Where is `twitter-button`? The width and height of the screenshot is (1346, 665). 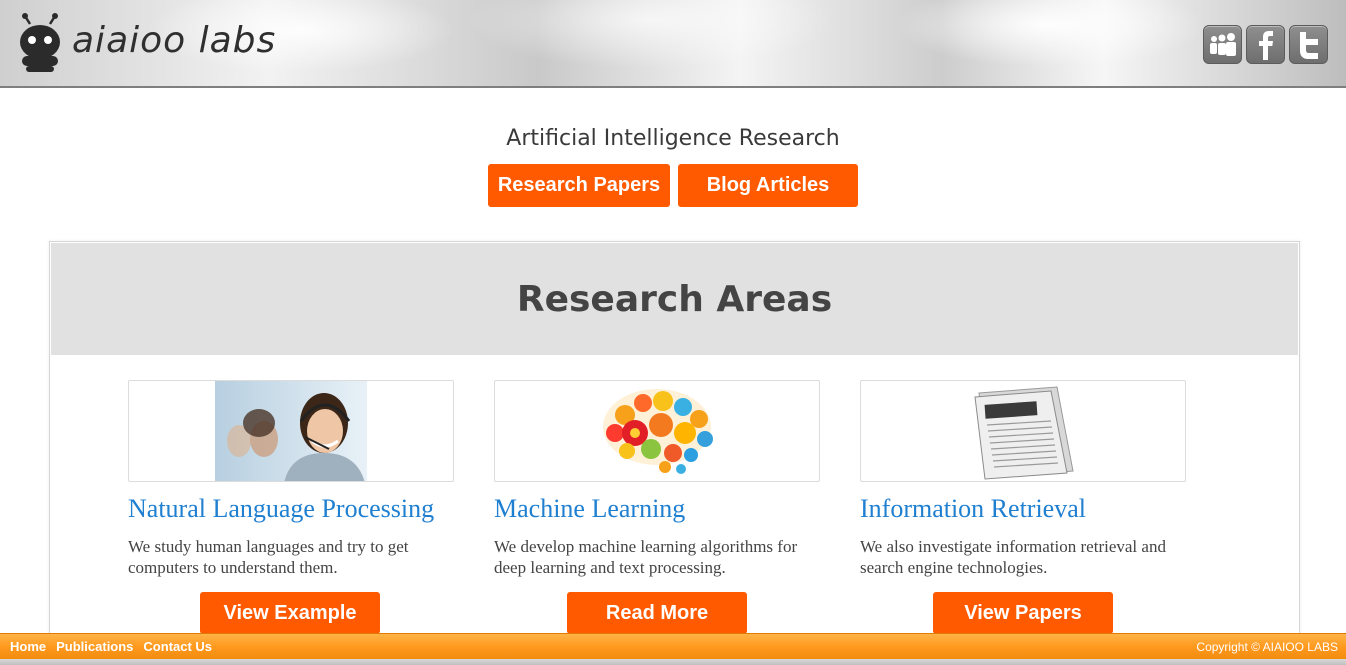 twitter-button is located at coordinates (1308, 44).